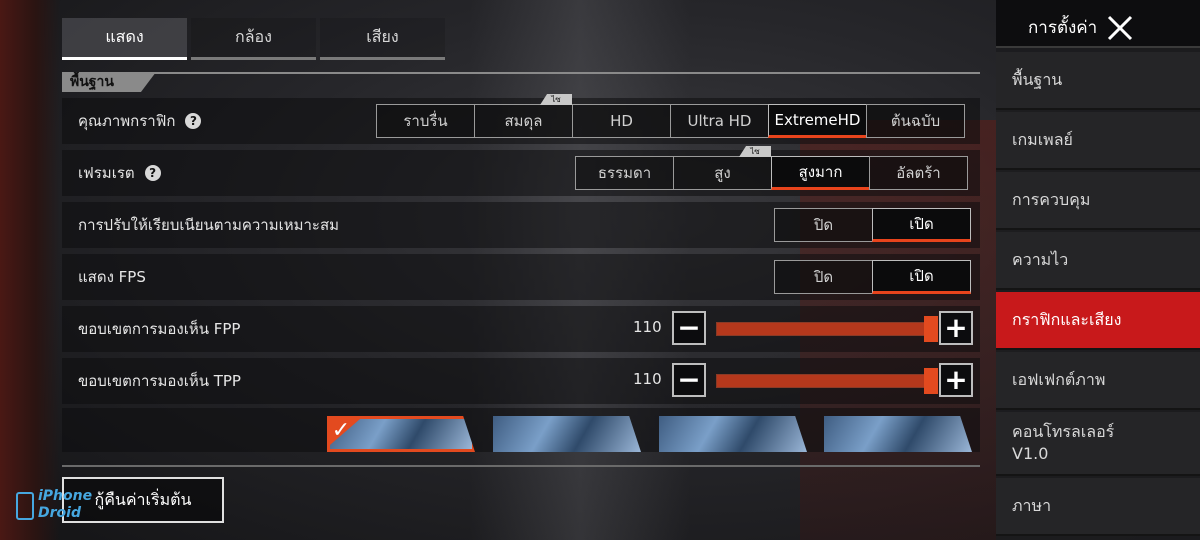  What do you see at coordinates (127, 121) in the screenshot?
I see `graphics-quality-label: คุณภาพกราฟิก` at bounding box center [127, 121].